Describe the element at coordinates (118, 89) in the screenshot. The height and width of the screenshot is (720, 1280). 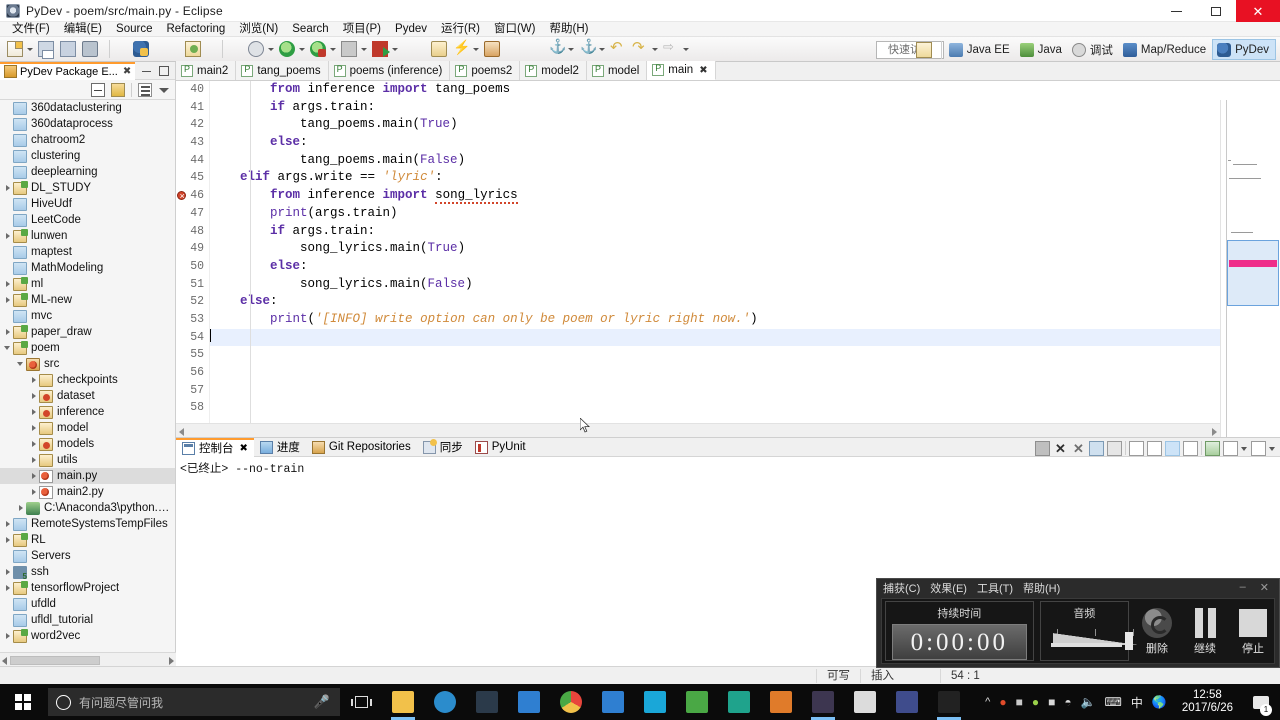
I see `link-with-editor-icon` at that location.